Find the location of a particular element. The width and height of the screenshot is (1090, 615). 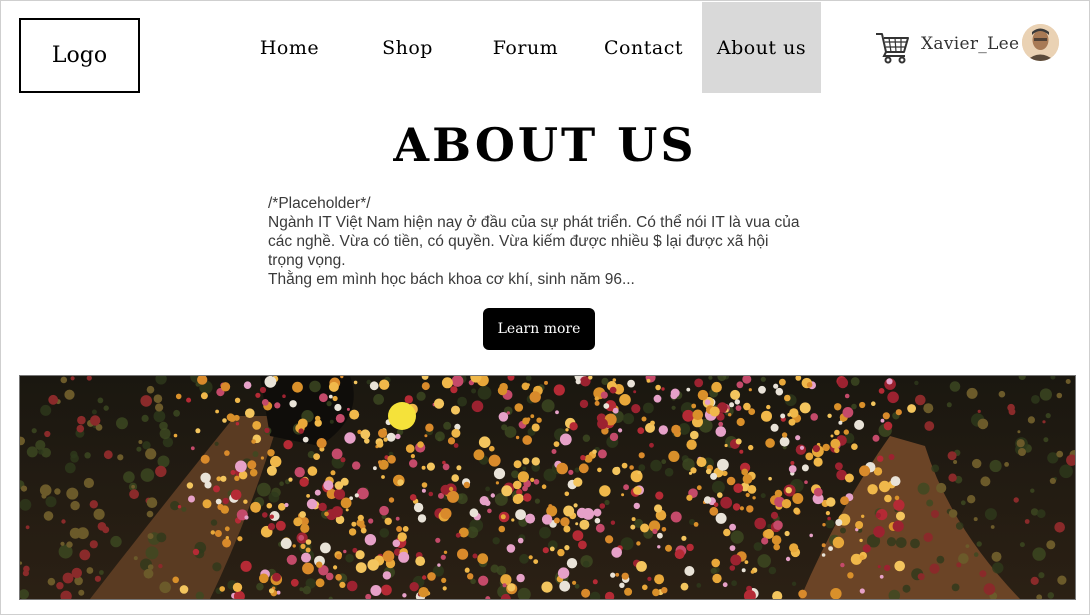

logo-label: Logo is located at coordinates (79, 55).